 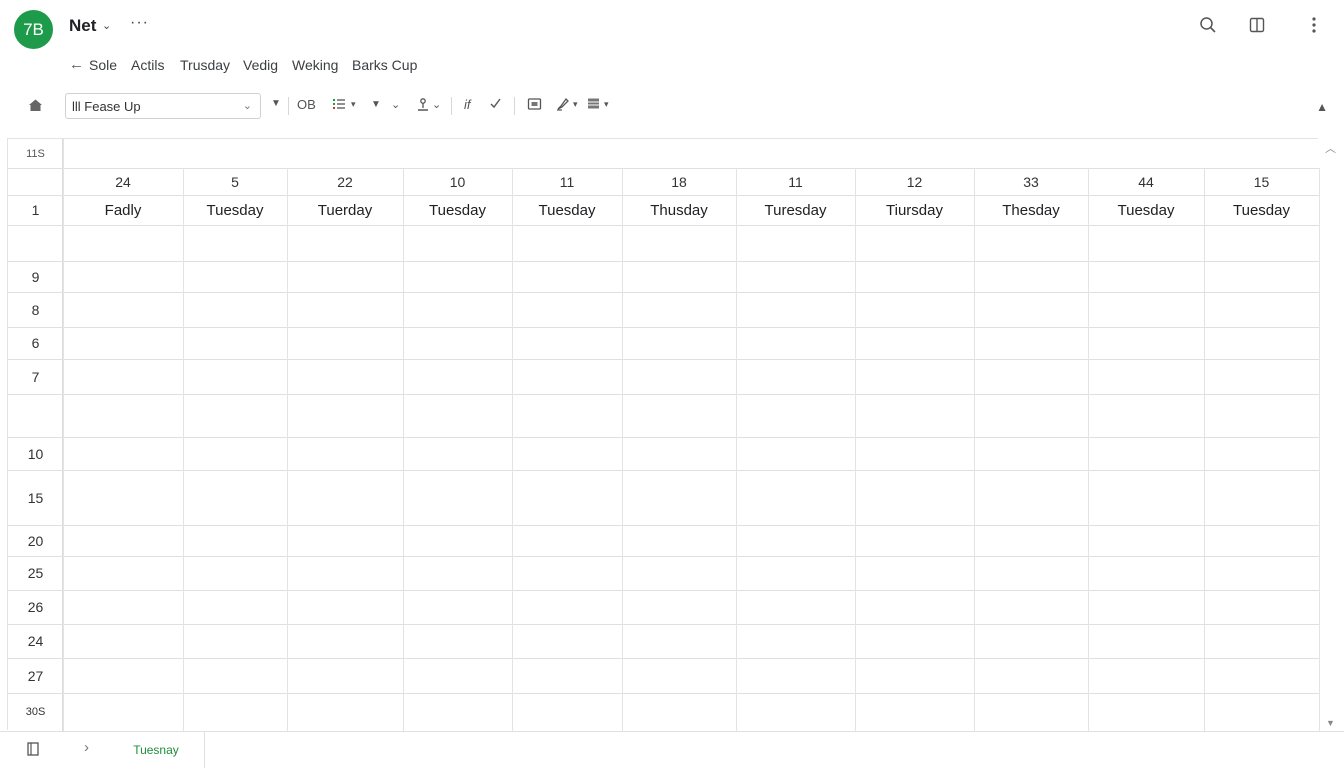 What do you see at coordinates (1261, 181) in the screenshot?
I see `column-number-header: 15` at bounding box center [1261, 181].